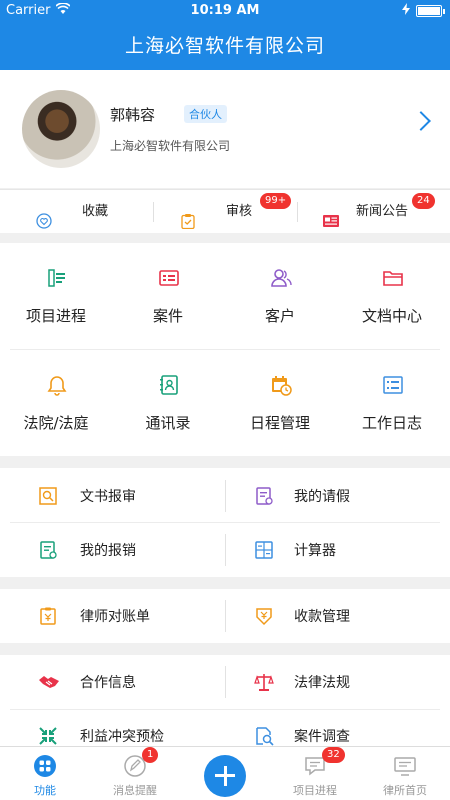 The height and width of the screenshot is (800, 450). I want to click on grid-label: 工作日志, so click(391, 423).